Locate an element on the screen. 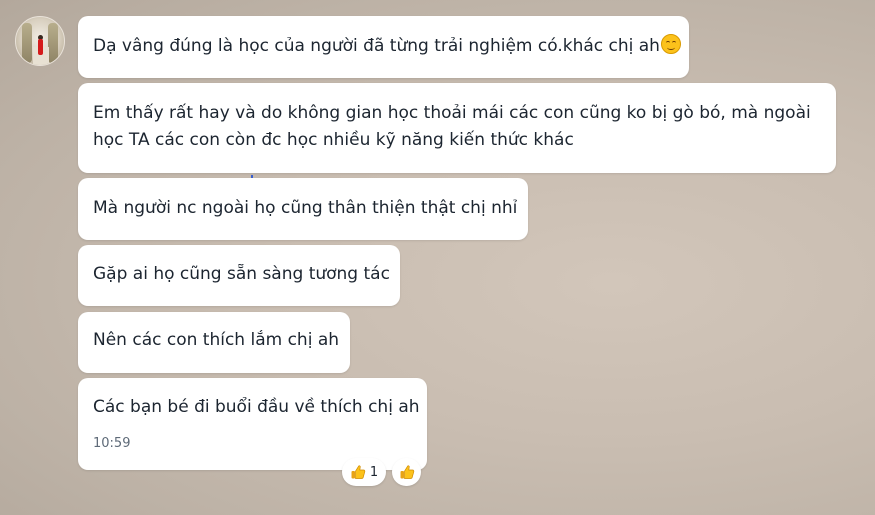 This screenshot has width=875, height=515. smiling-face-icon is located at coordinates (670, 44).